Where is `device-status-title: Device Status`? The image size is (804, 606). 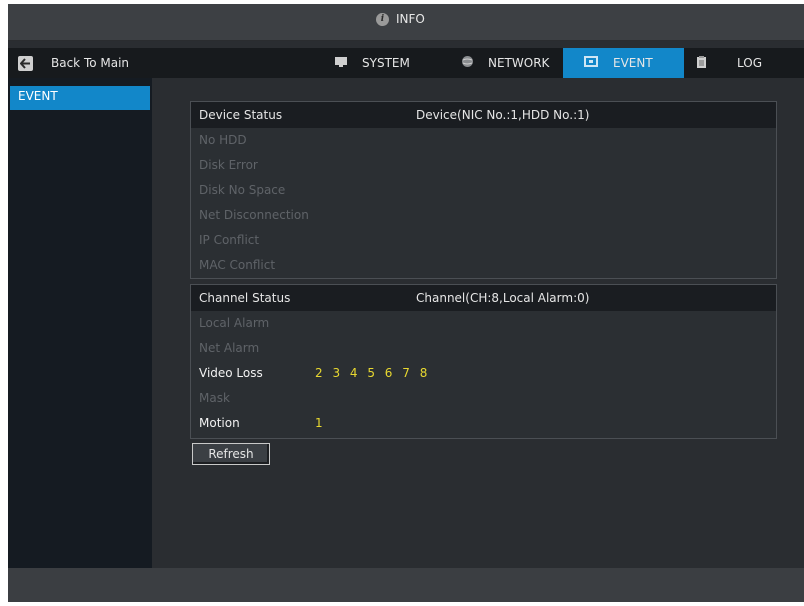
device-status-title: Device Status is located at coordinates (241, 115).